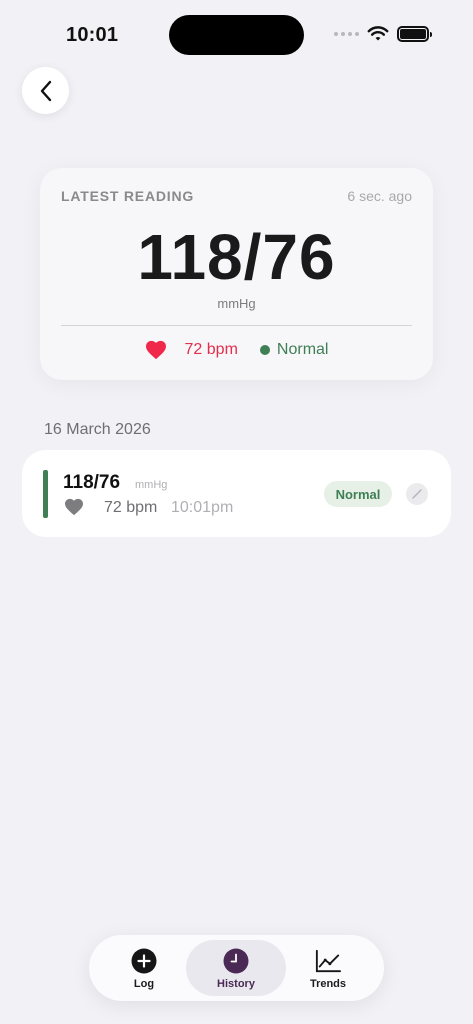  What do you see at coordinates (379, 196) in the screenshot?
I see `latest-reading-time: 6 sec. ago` at bounding box center [379, 196].